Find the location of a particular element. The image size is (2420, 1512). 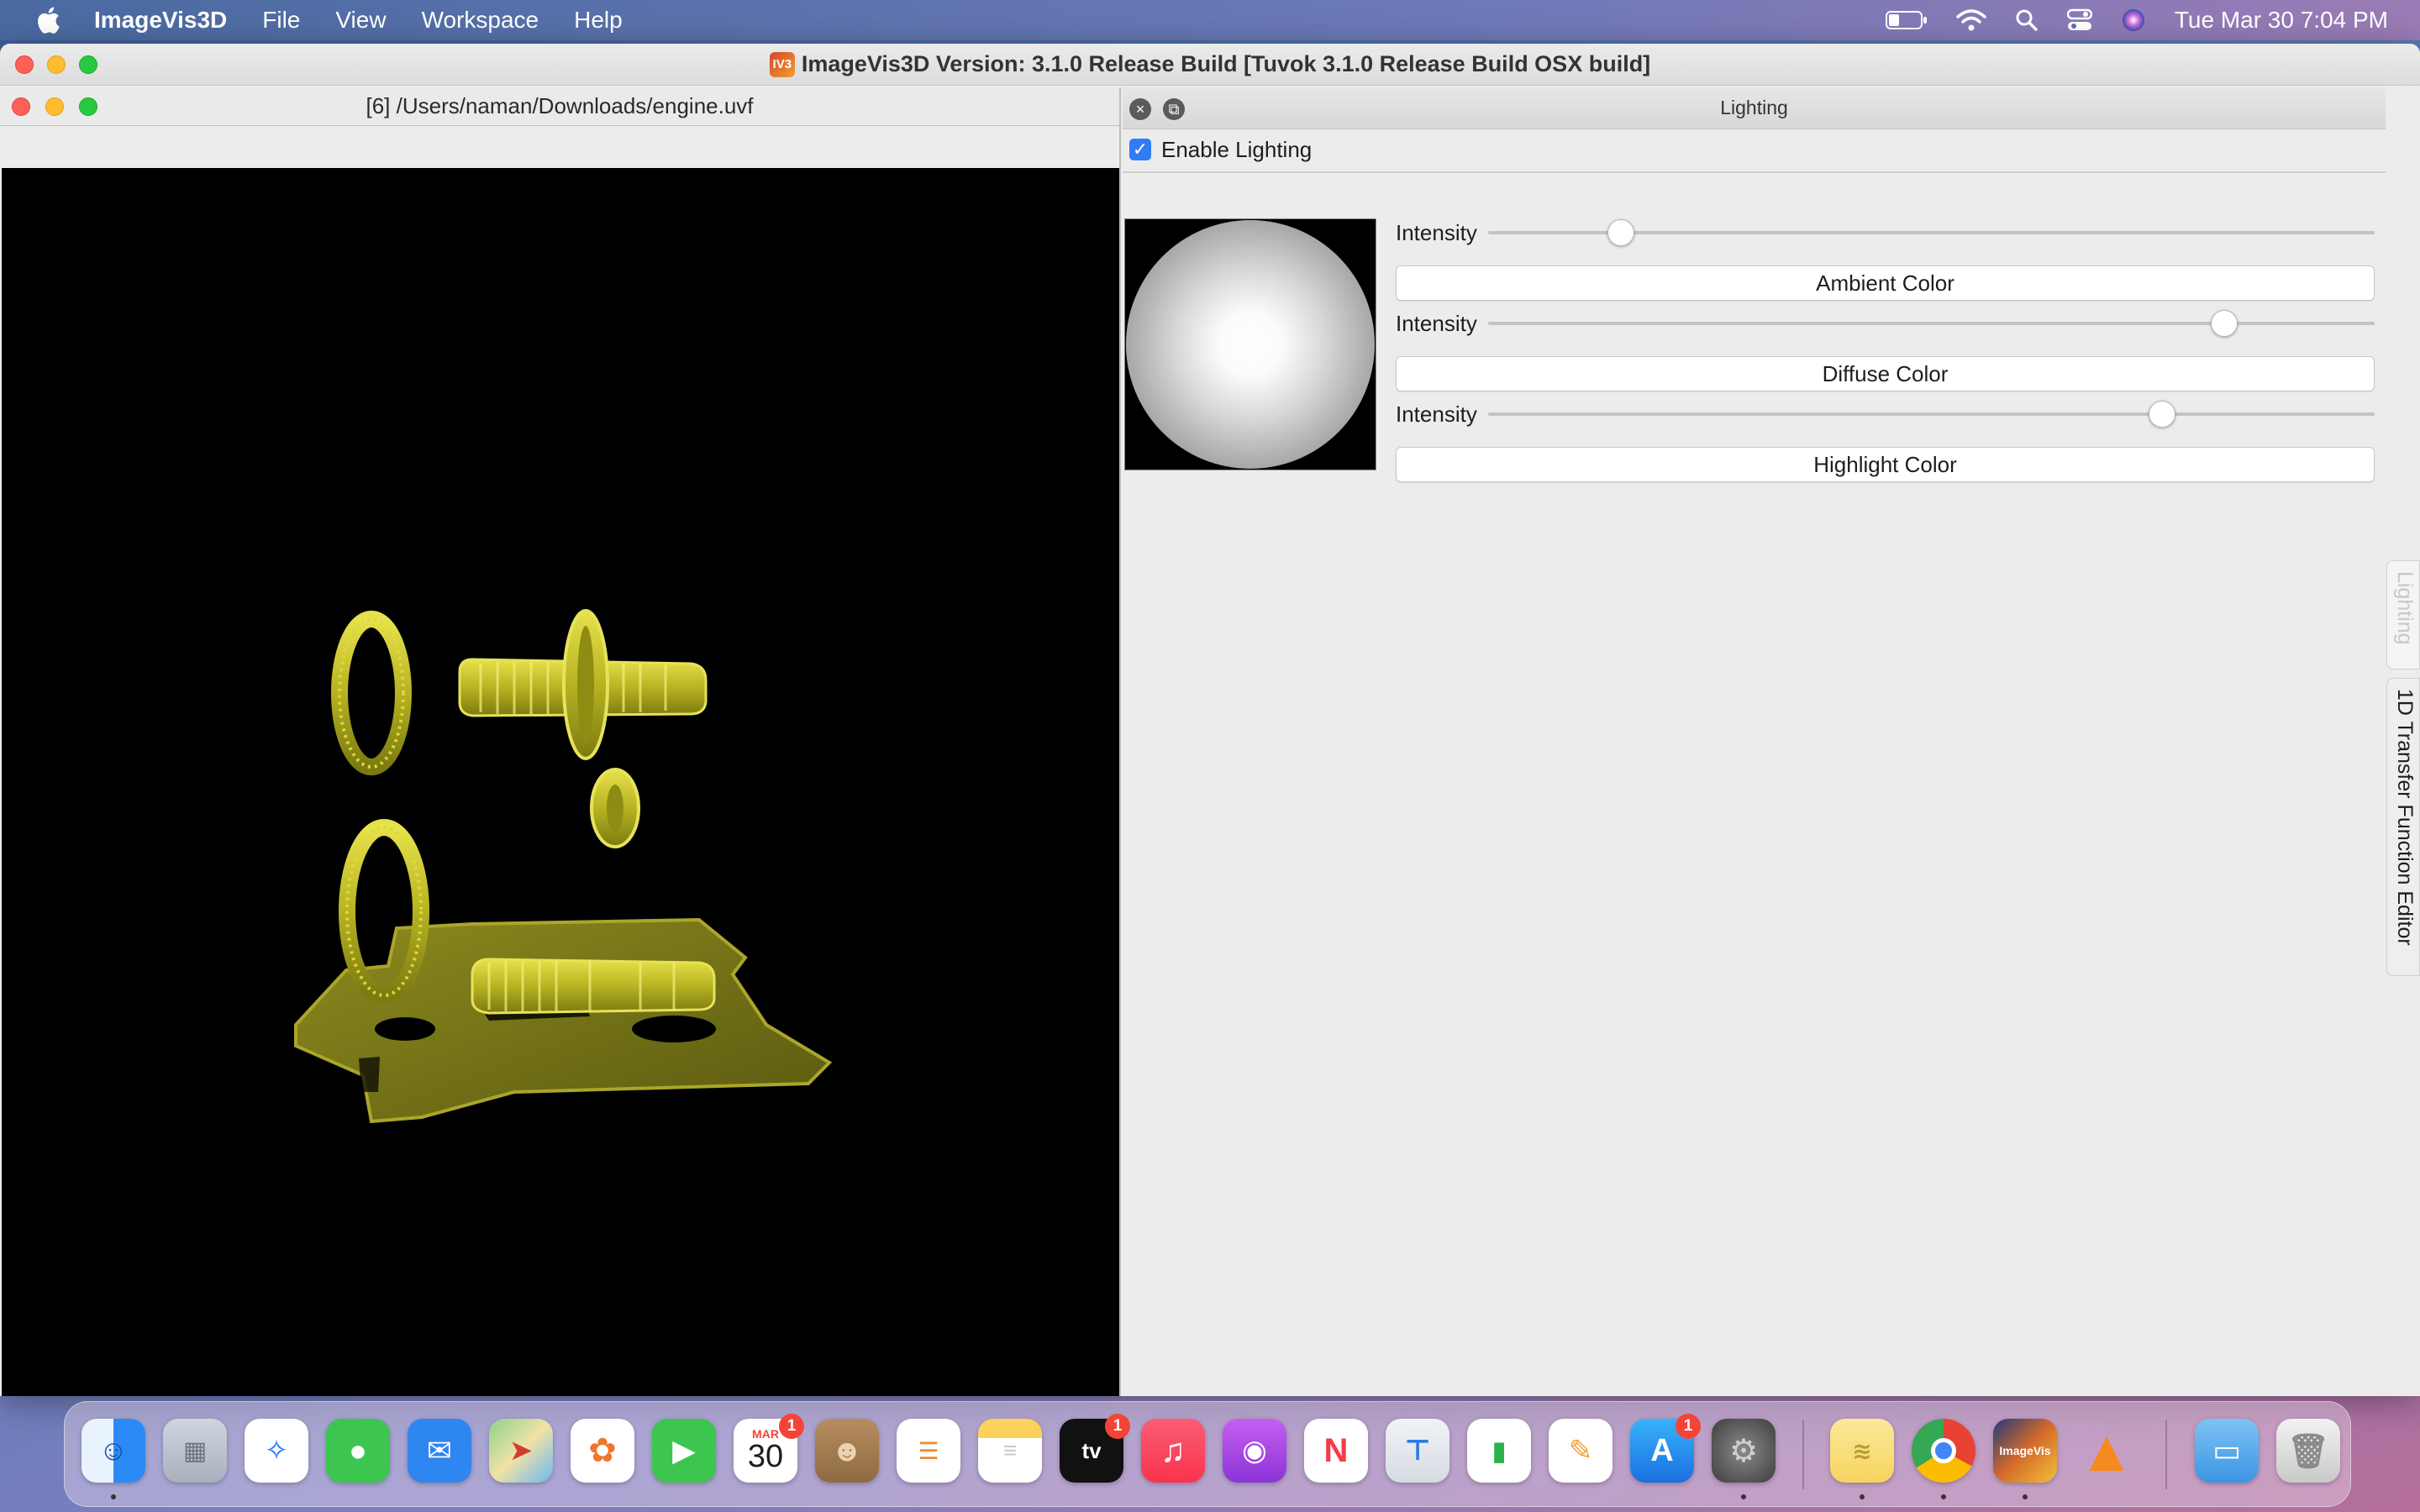

highlight-intensity-label: Intensity is located at coordinates (1437, 414).